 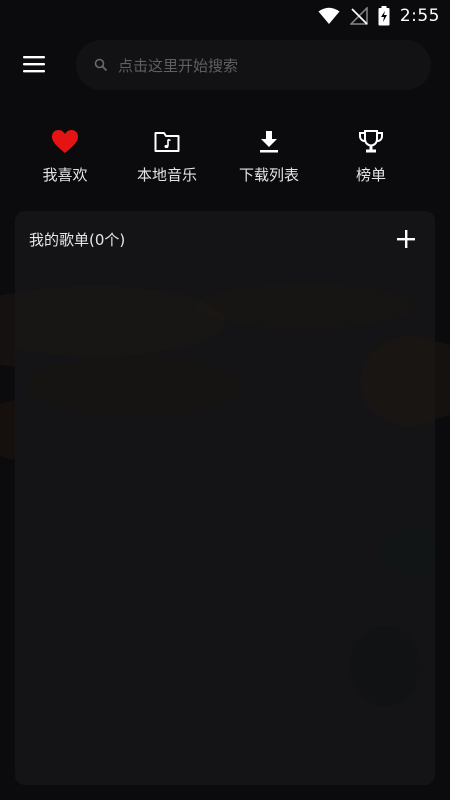 What do you see at coordinates (384, 16) in the screenshot?
I see `battery-charging-icon` at bounding box center [384, 16].